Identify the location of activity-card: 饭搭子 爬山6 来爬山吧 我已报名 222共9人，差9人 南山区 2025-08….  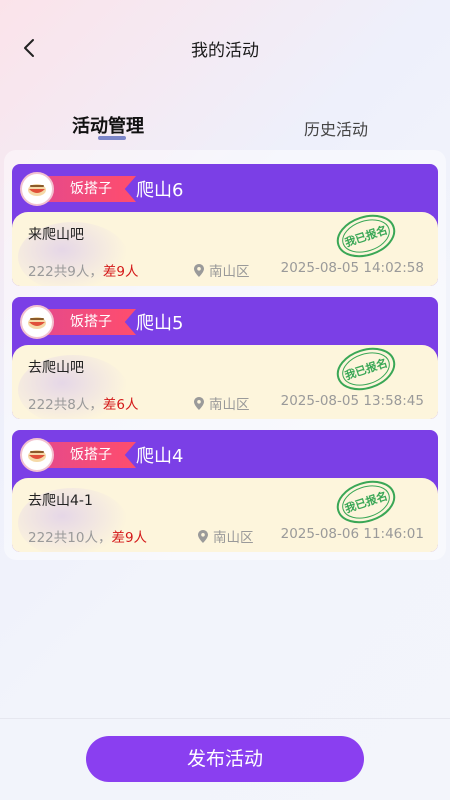
(225, 225).